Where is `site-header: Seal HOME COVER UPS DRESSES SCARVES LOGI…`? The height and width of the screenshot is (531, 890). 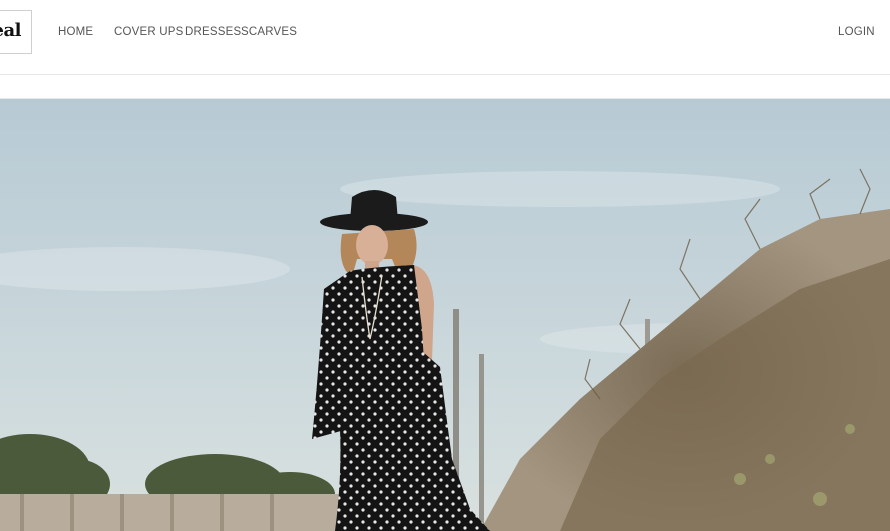 site-header: Seal HOME COVER UPS DRESSES SCARVES LOGI… is located at coordinates (445, 37).